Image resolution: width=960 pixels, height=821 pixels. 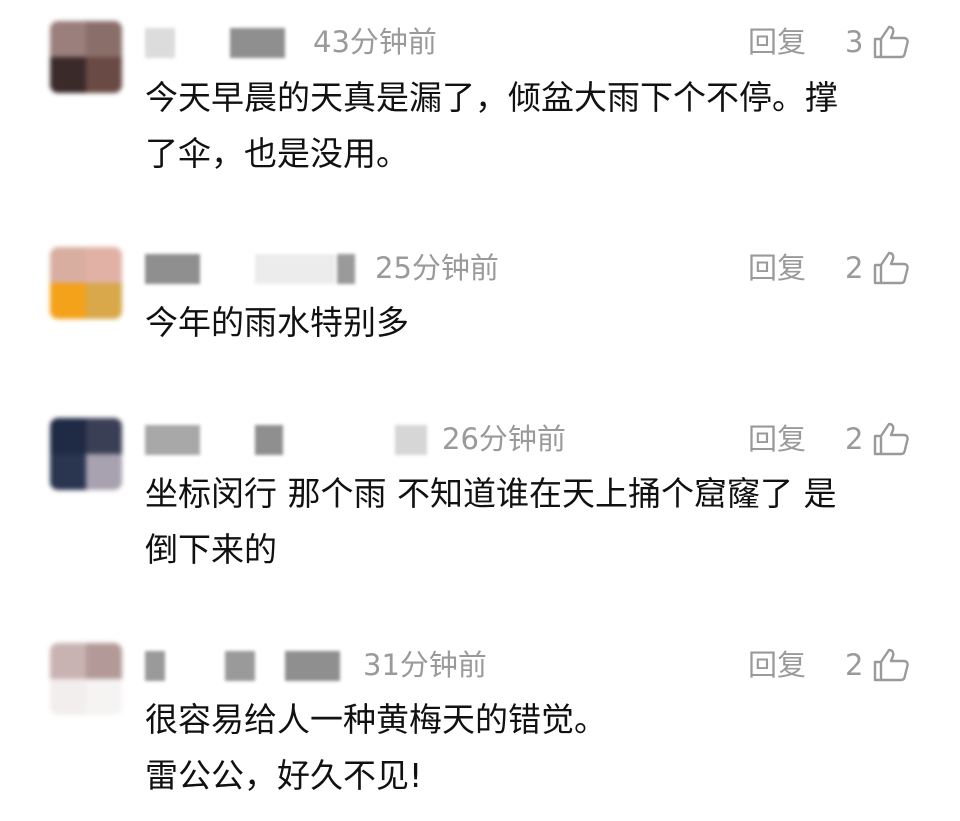 I want to click on comment-text: 今年的雨水特别多, so click(x=530, y=323).